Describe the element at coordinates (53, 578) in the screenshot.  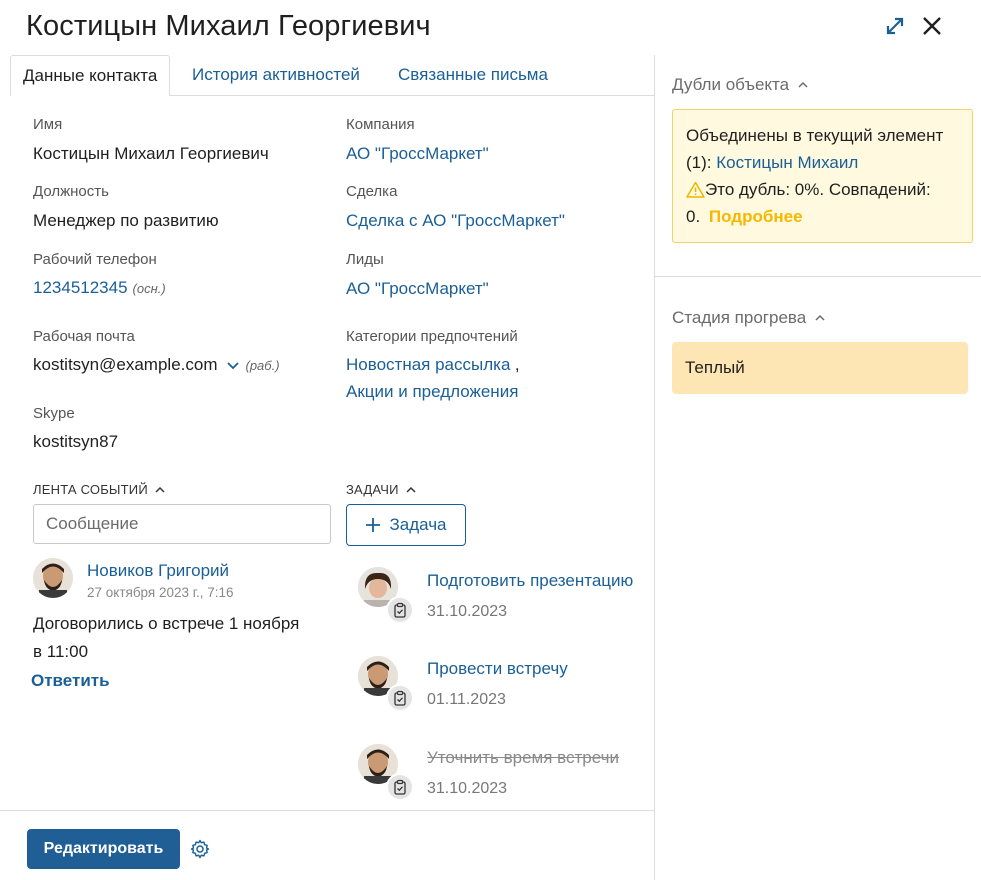
I see `avatar` at that location.